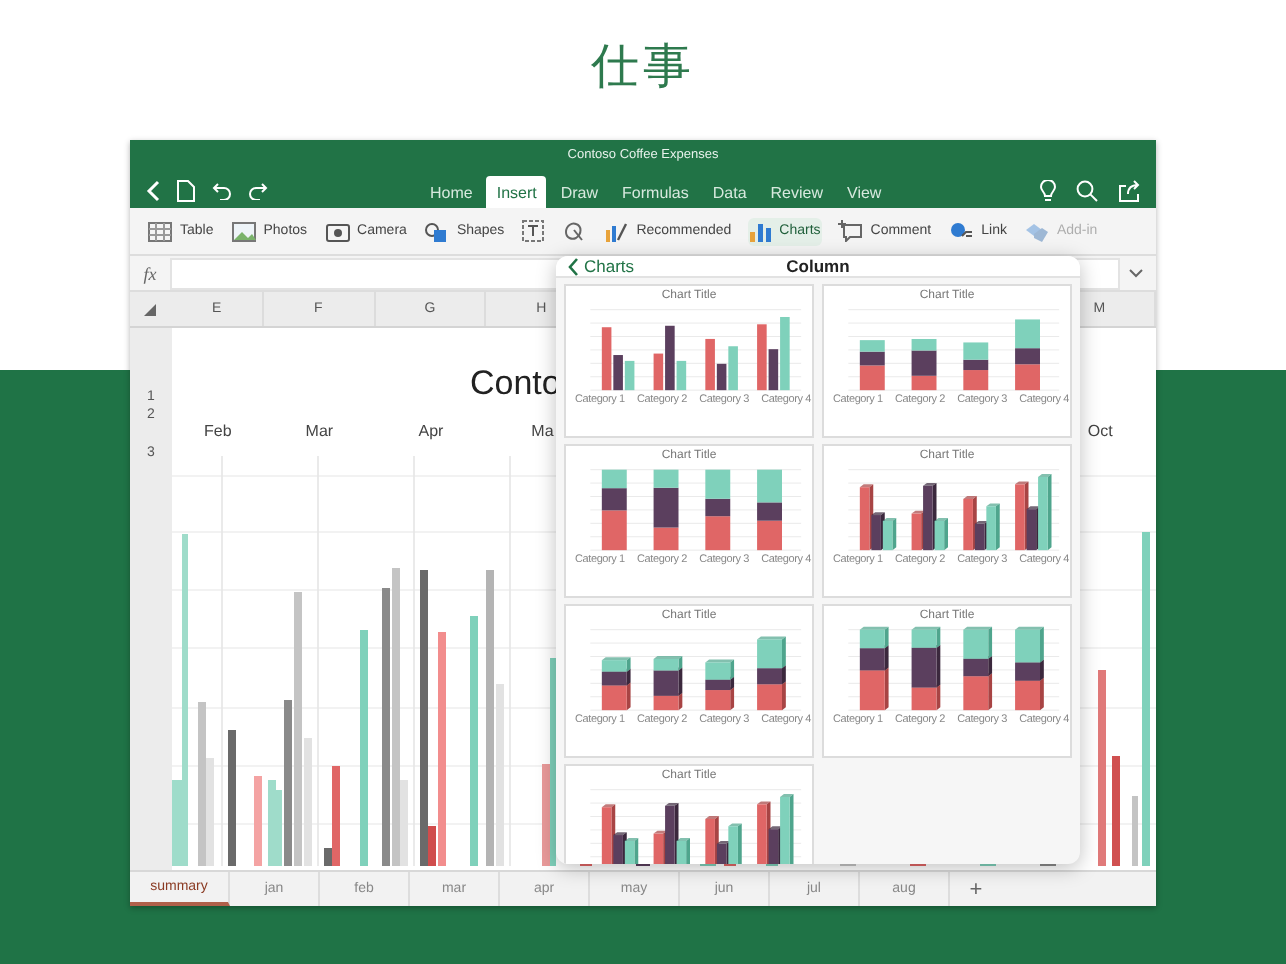 This screenshot has height=964, width=1286. I want to click on ribbon-tab: Formulas, so click(655, 192).